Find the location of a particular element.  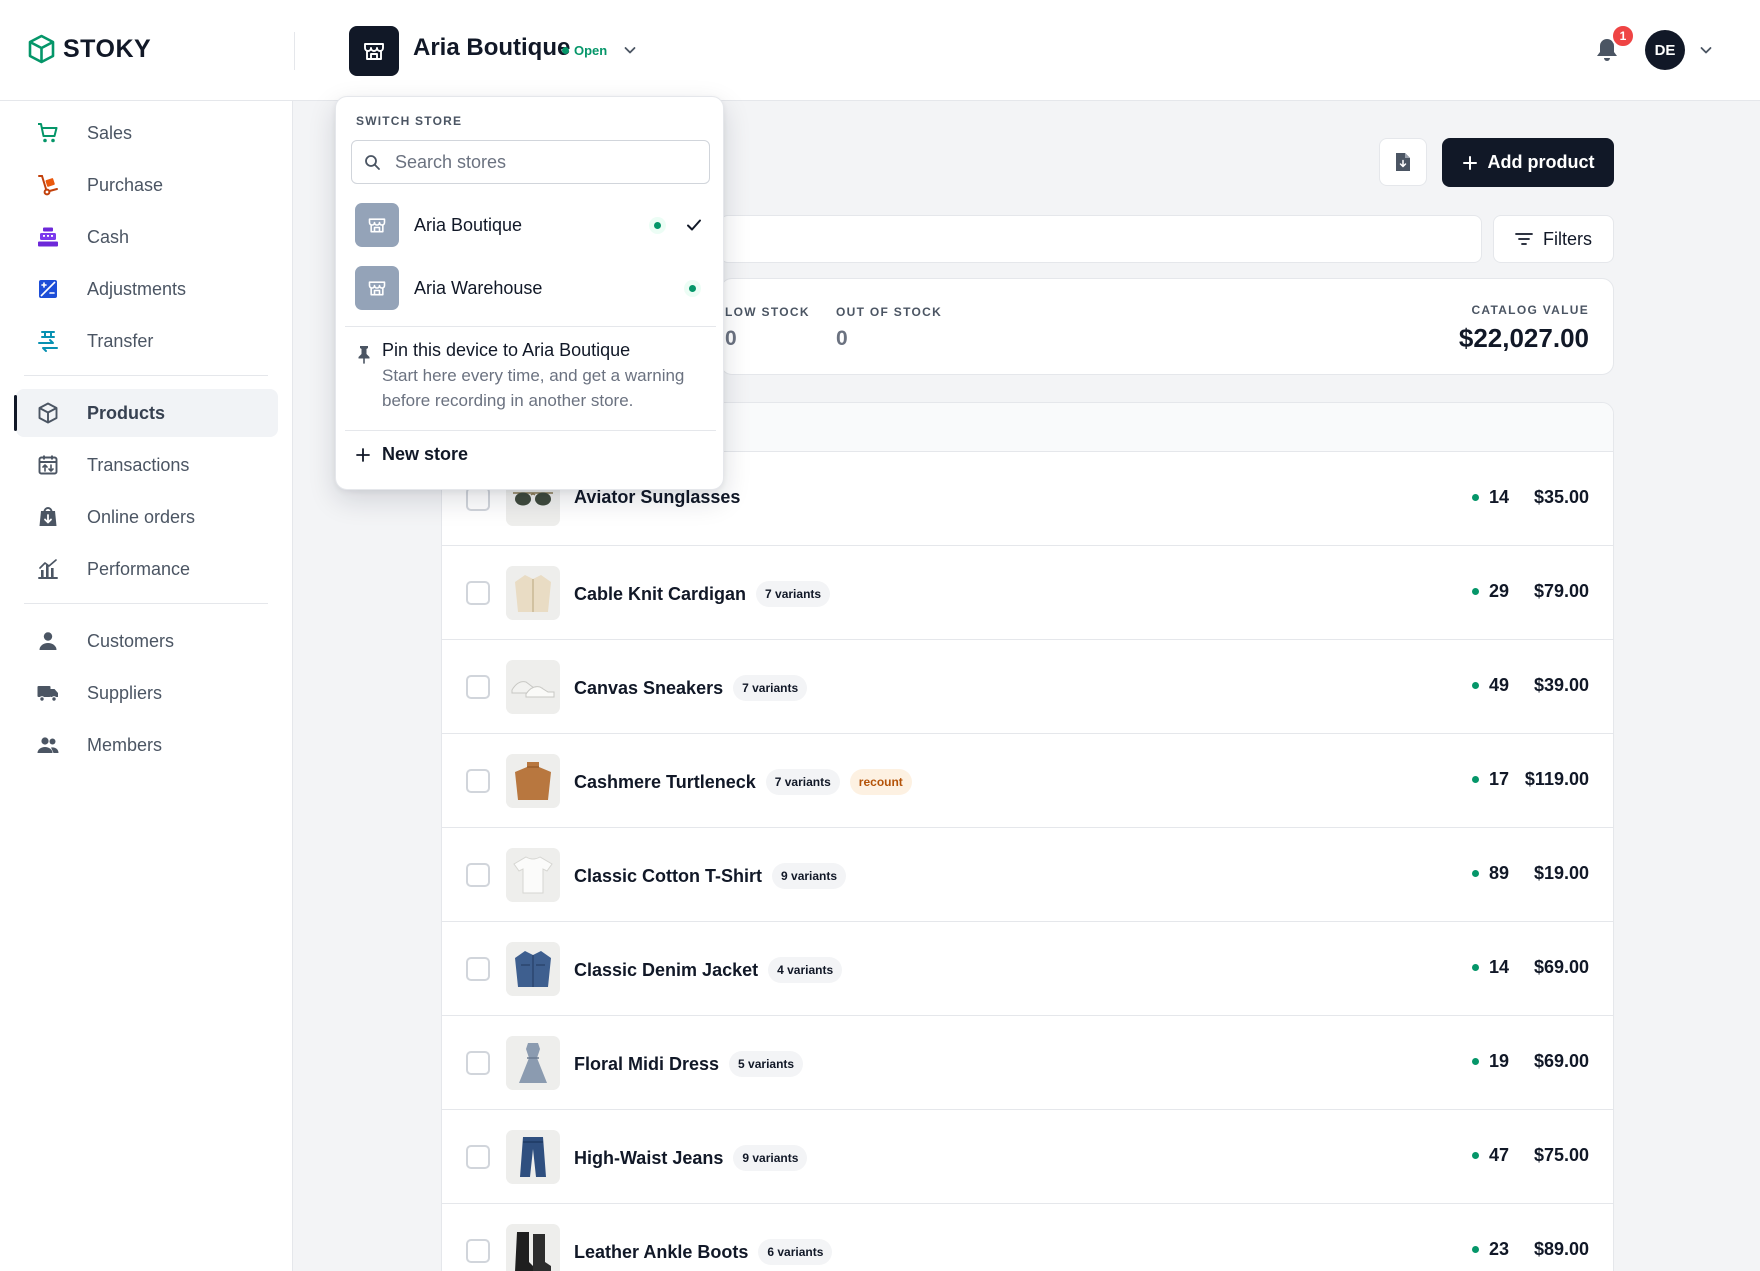

denim-jacket-icon is located at coordinates (533, 969).